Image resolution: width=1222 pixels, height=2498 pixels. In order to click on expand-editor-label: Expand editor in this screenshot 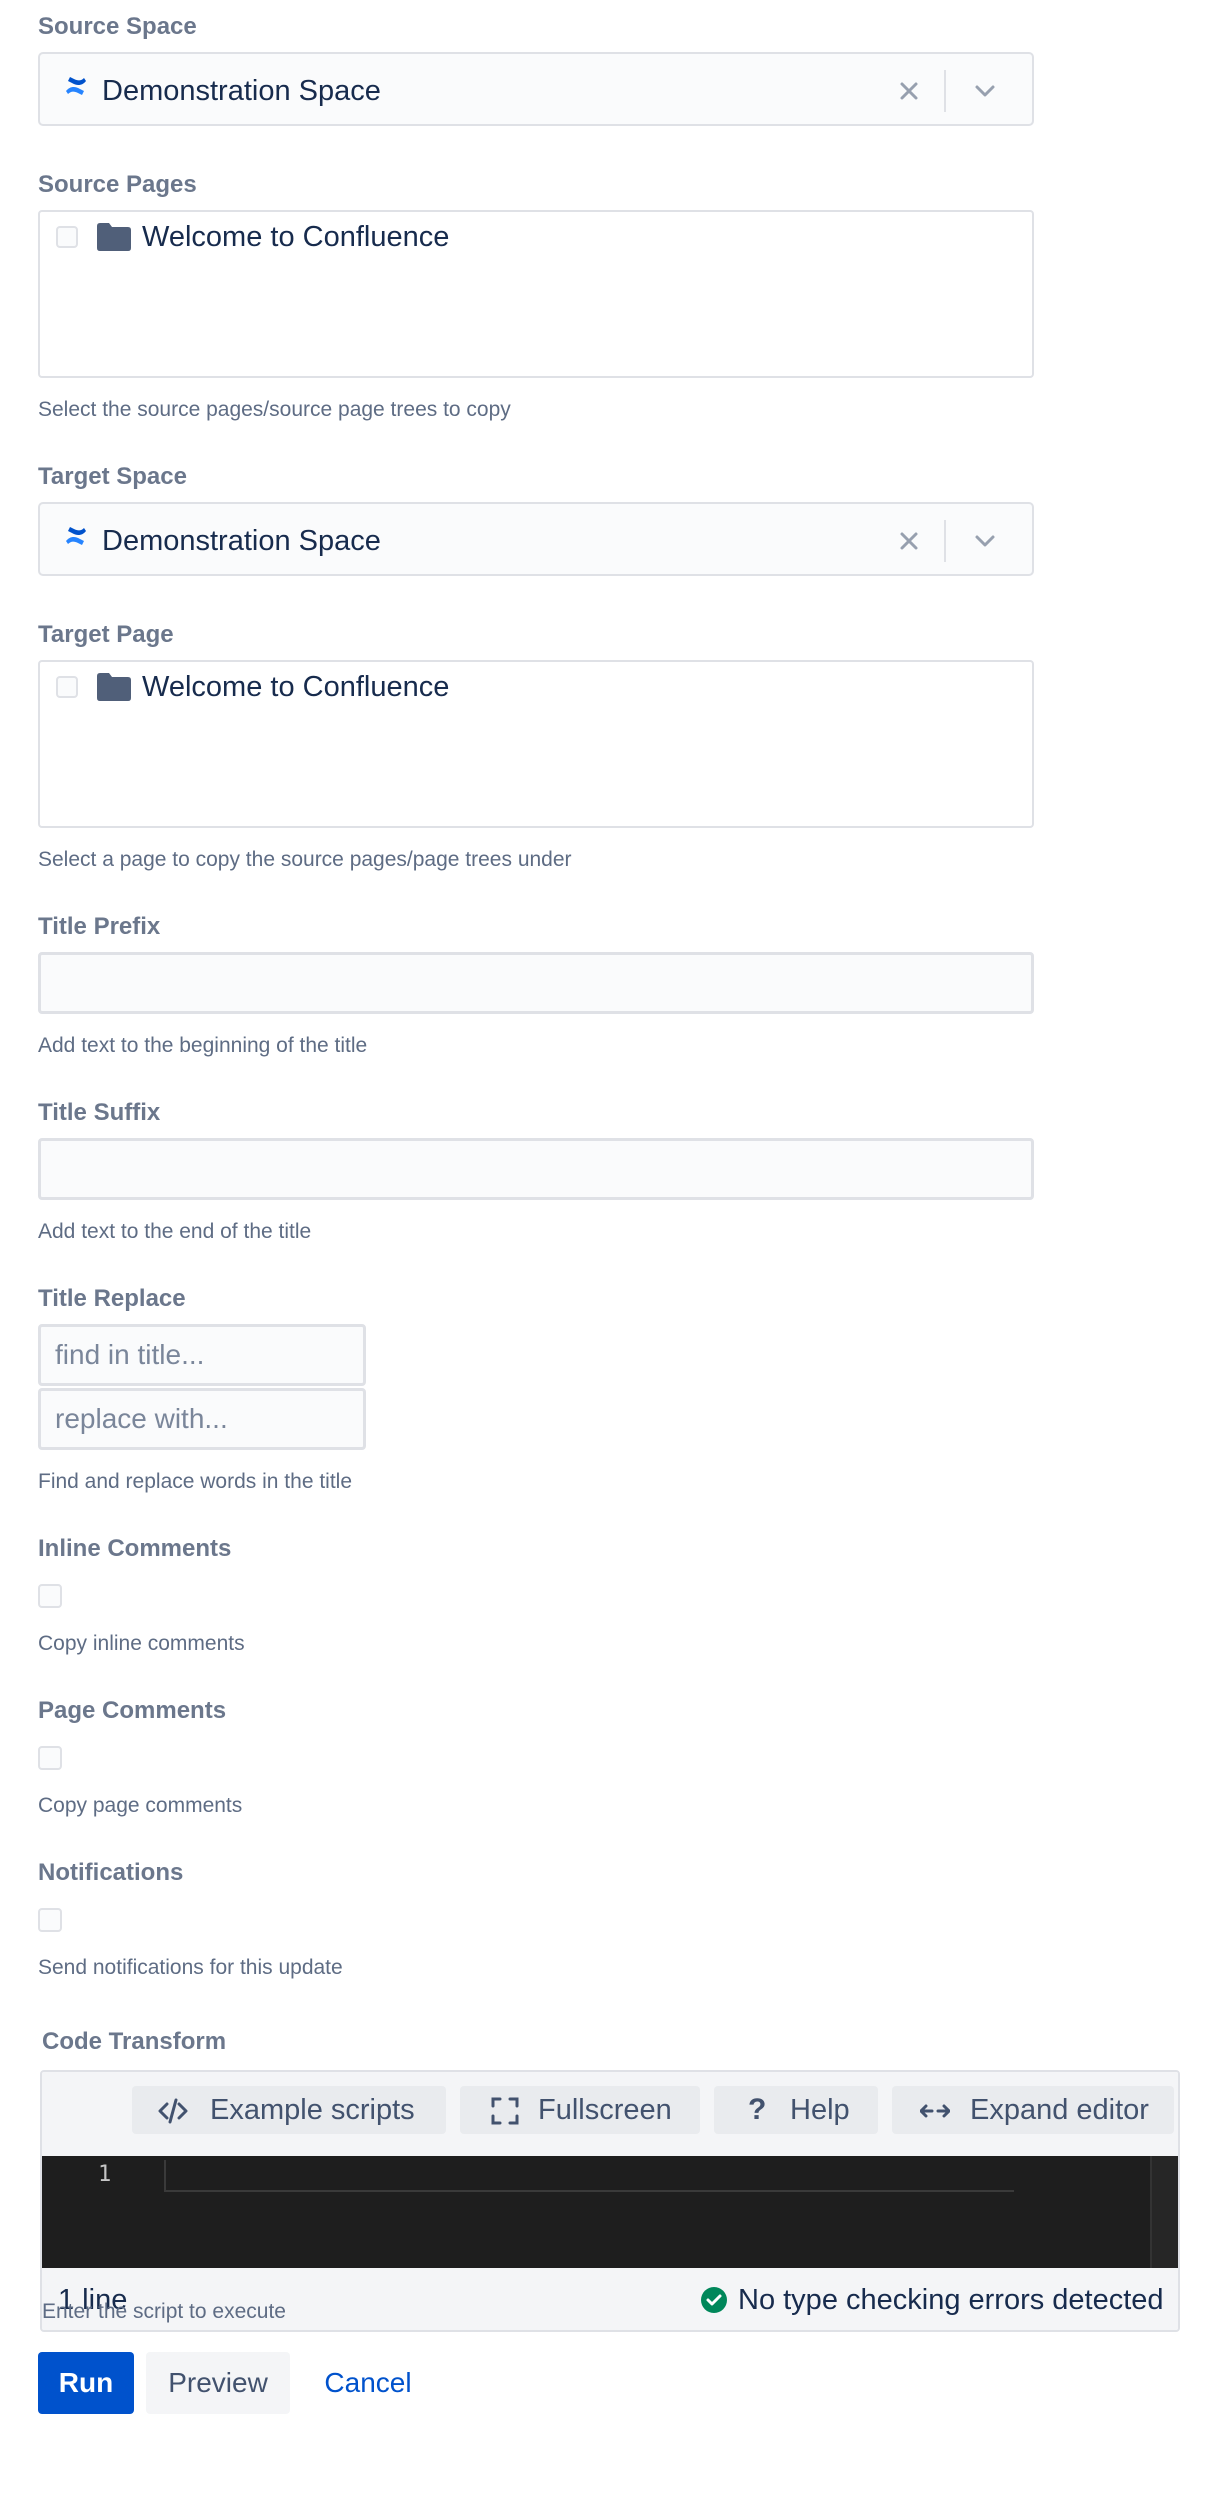, I will do `click(1059, 2110)`.